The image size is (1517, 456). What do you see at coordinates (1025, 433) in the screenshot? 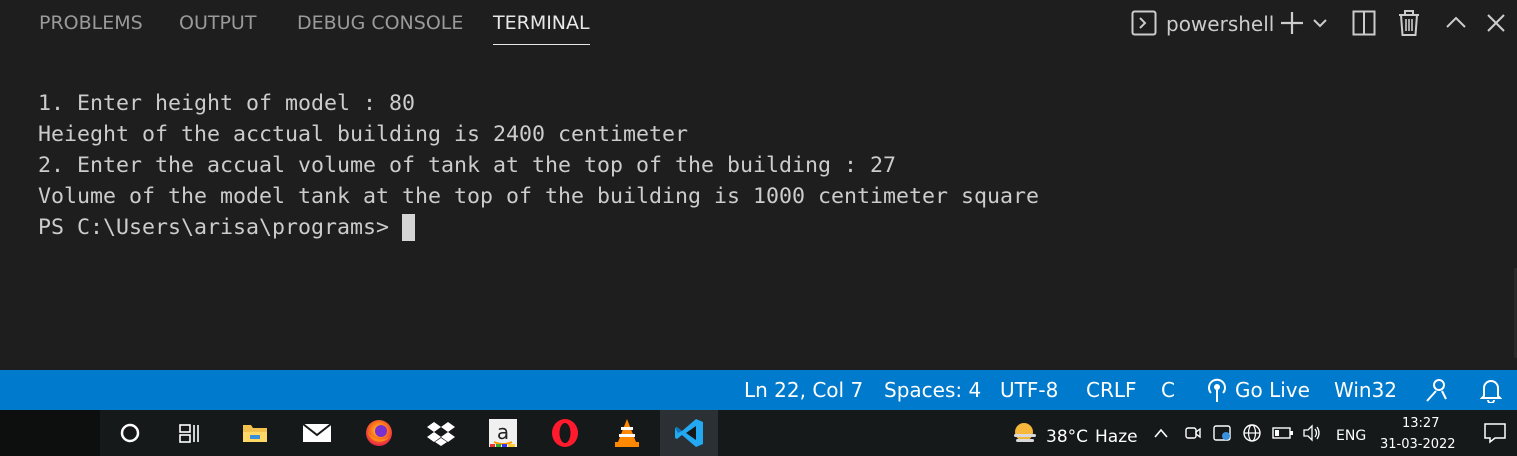
I see `weather-icon` at bounding box center [1025, 433].